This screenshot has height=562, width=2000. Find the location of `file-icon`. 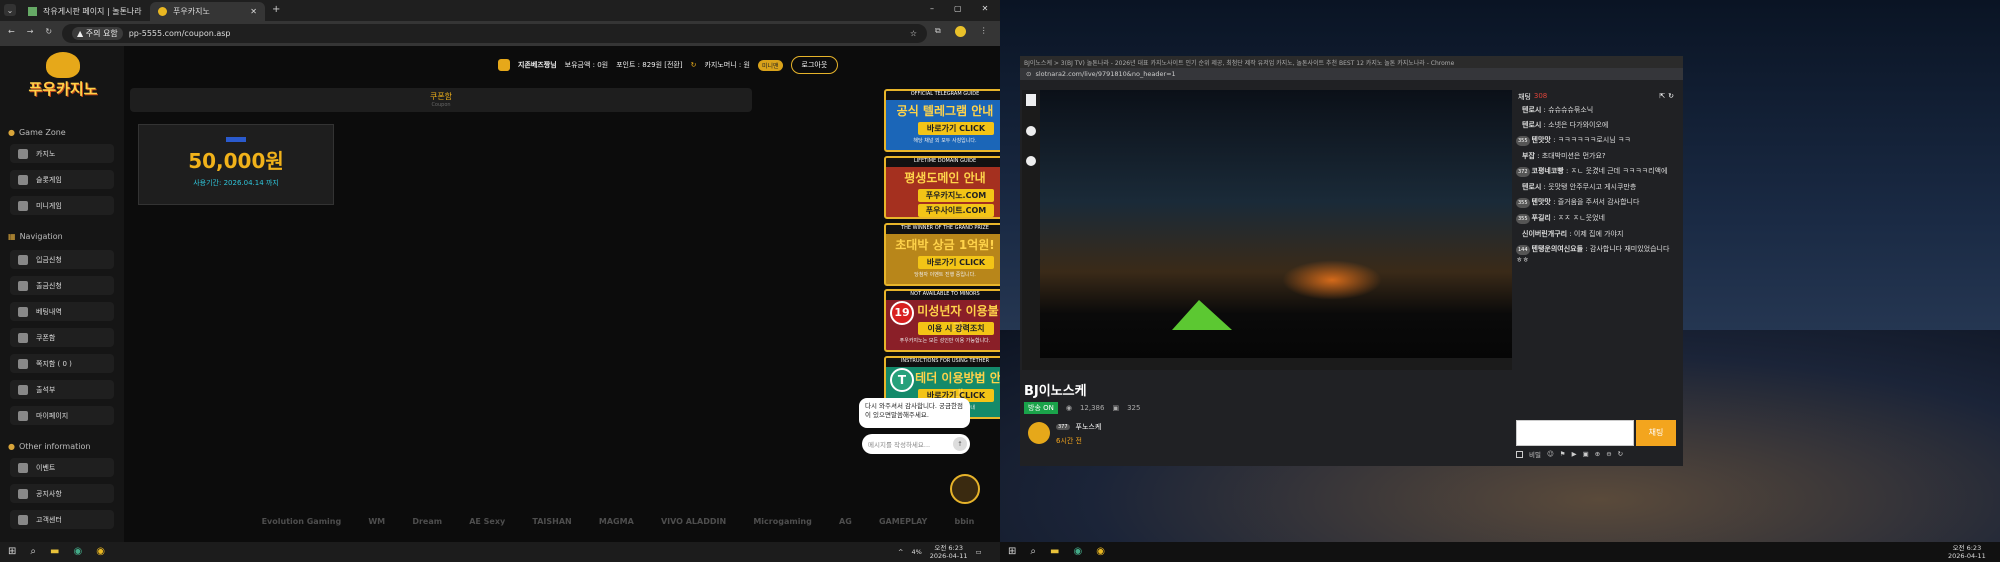

file-icon is located at coordinates (1031, 100).